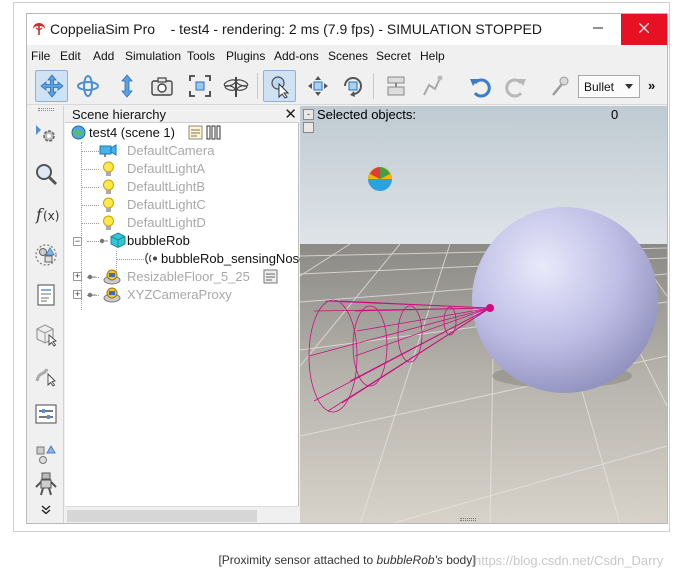  Describe the element at coordinates (46, 109) in the screenshot. I see `toolbar-grip` at that location.